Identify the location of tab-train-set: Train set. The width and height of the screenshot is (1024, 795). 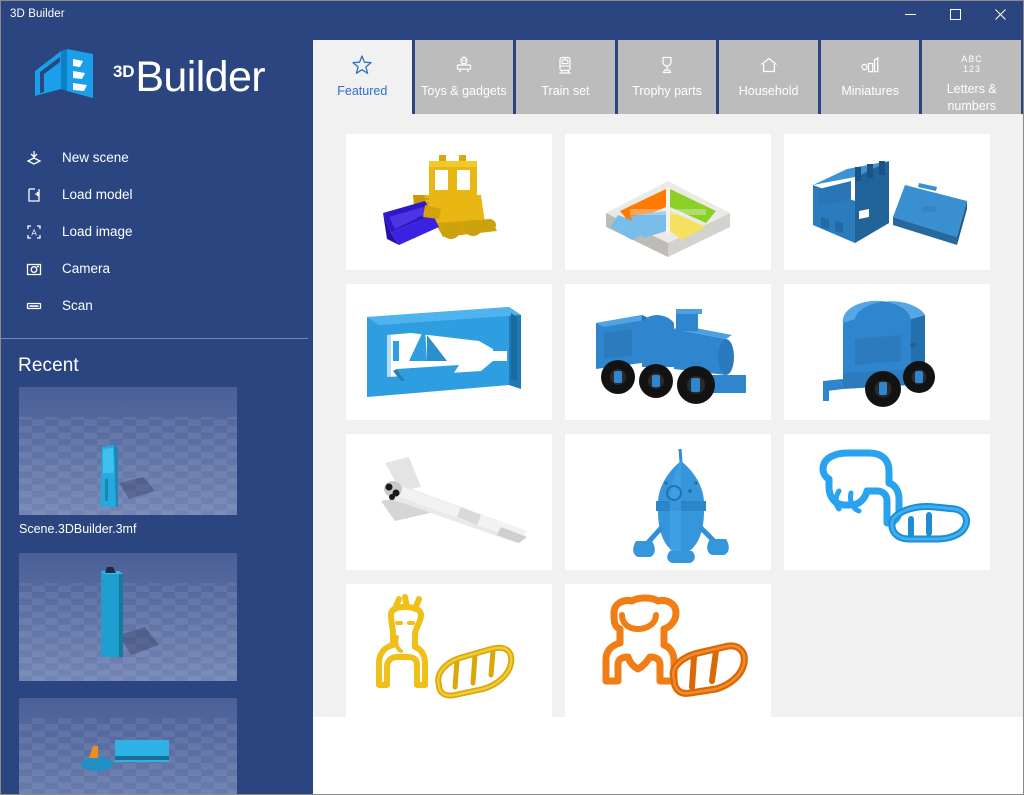
(565, 77).